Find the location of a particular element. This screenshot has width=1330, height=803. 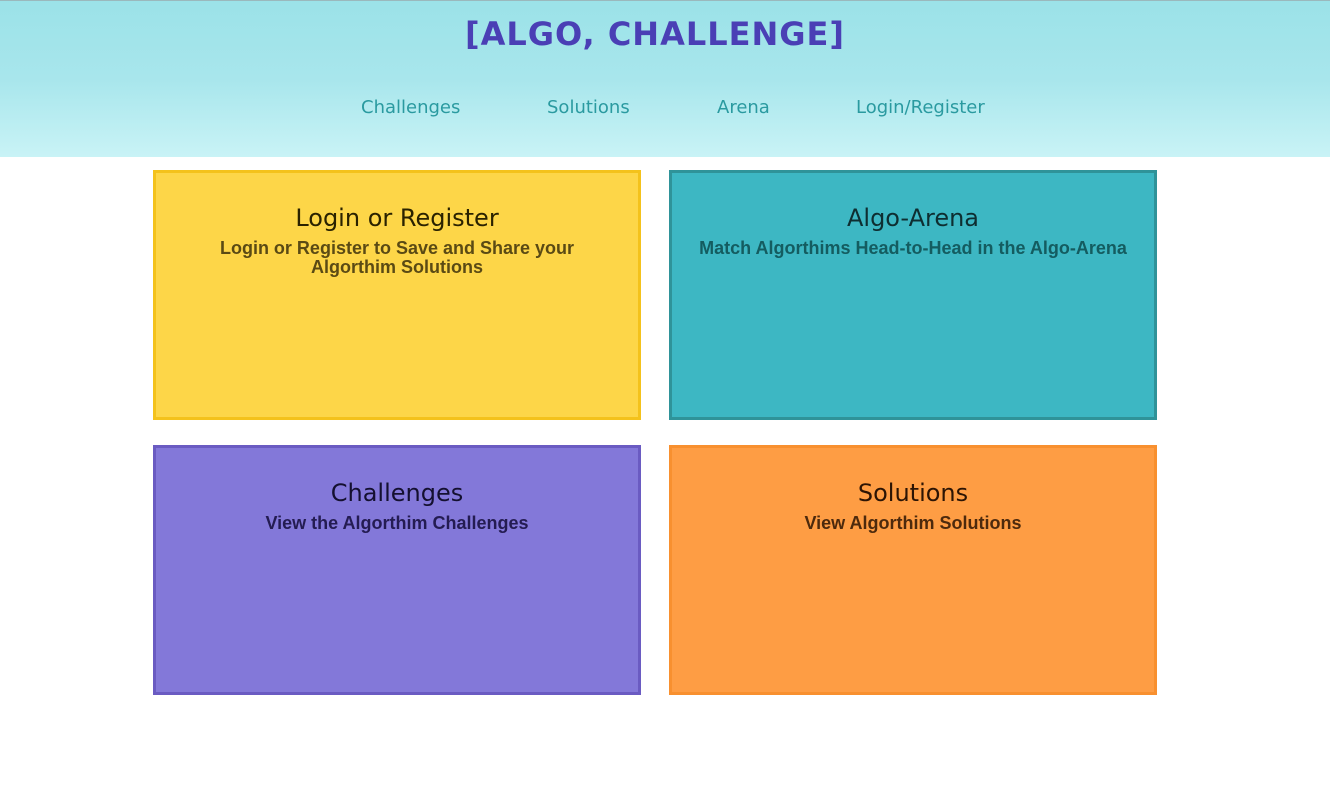

card-title: Login or Register is located at coordinates (397, 218).